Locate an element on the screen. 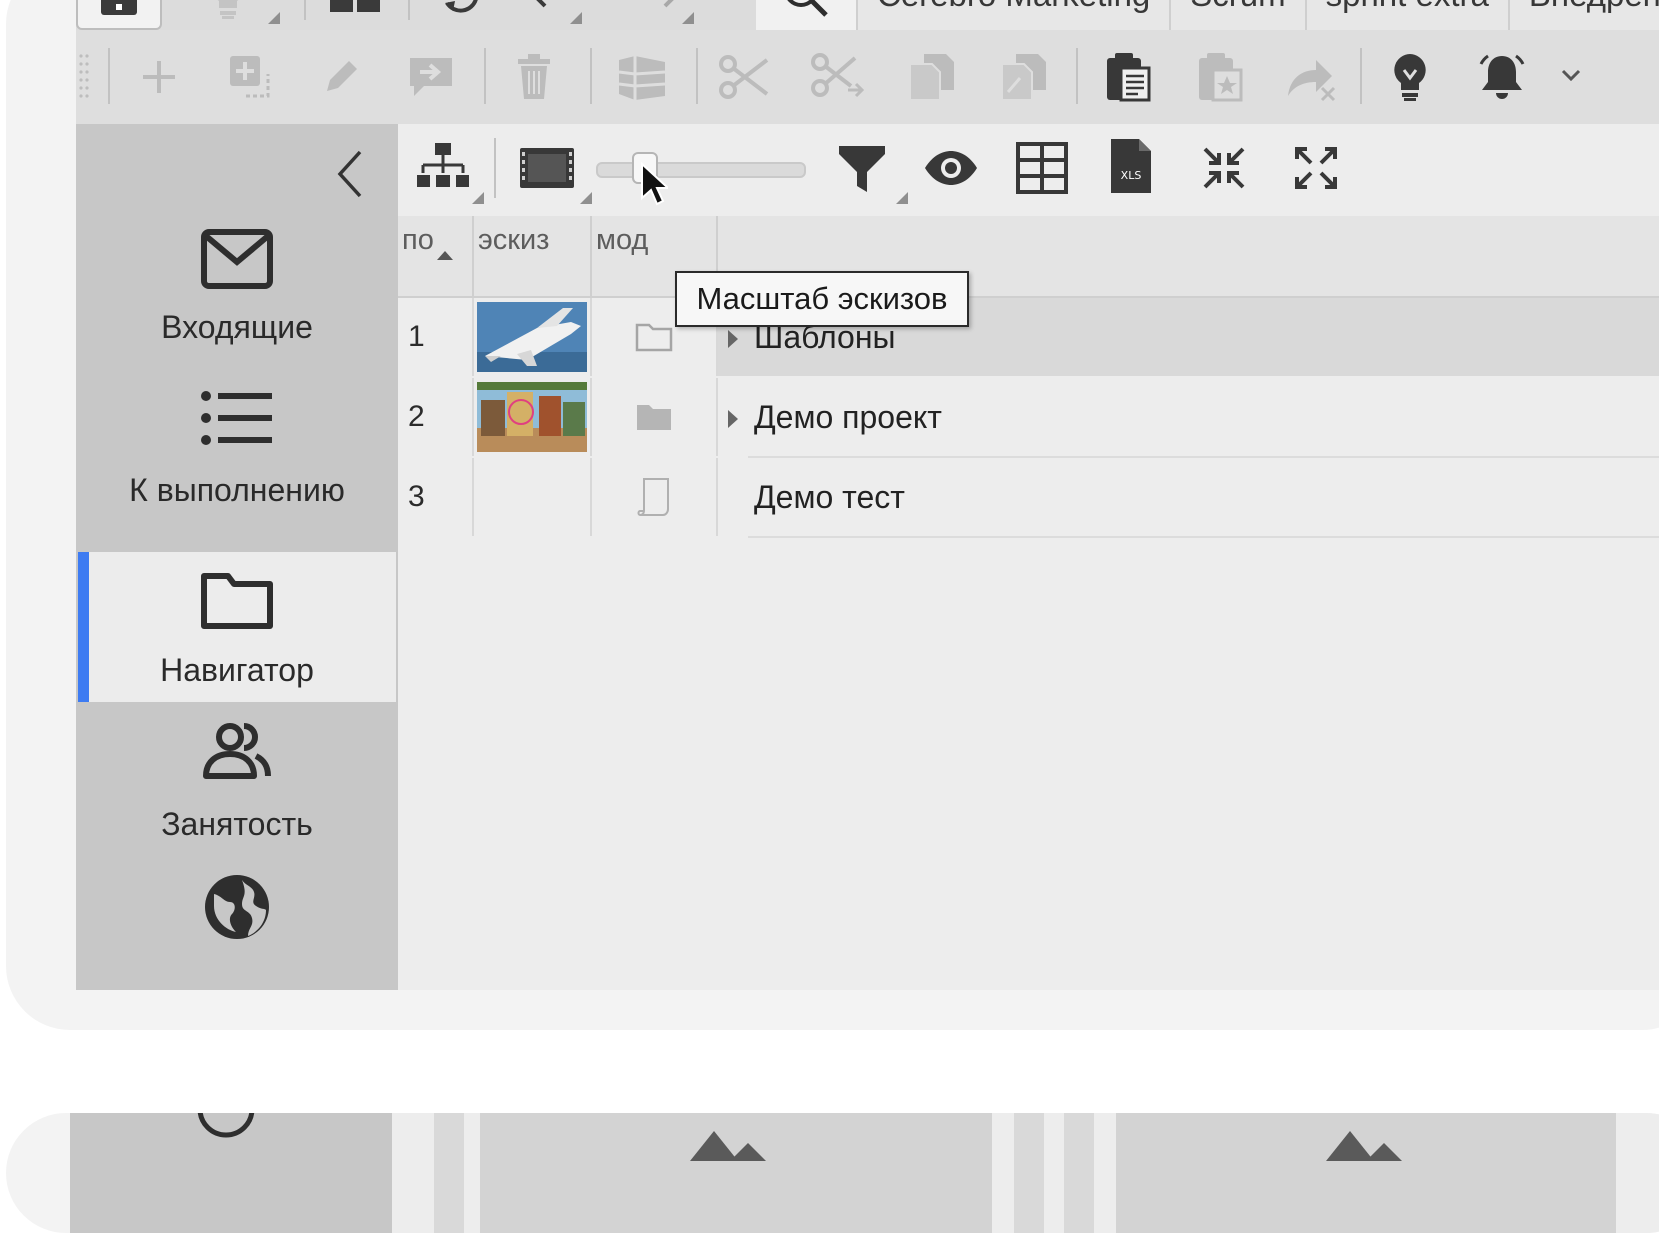 The width and height of the screenshot is (1659, 1233). message-button is located at coordinates (431, 77).